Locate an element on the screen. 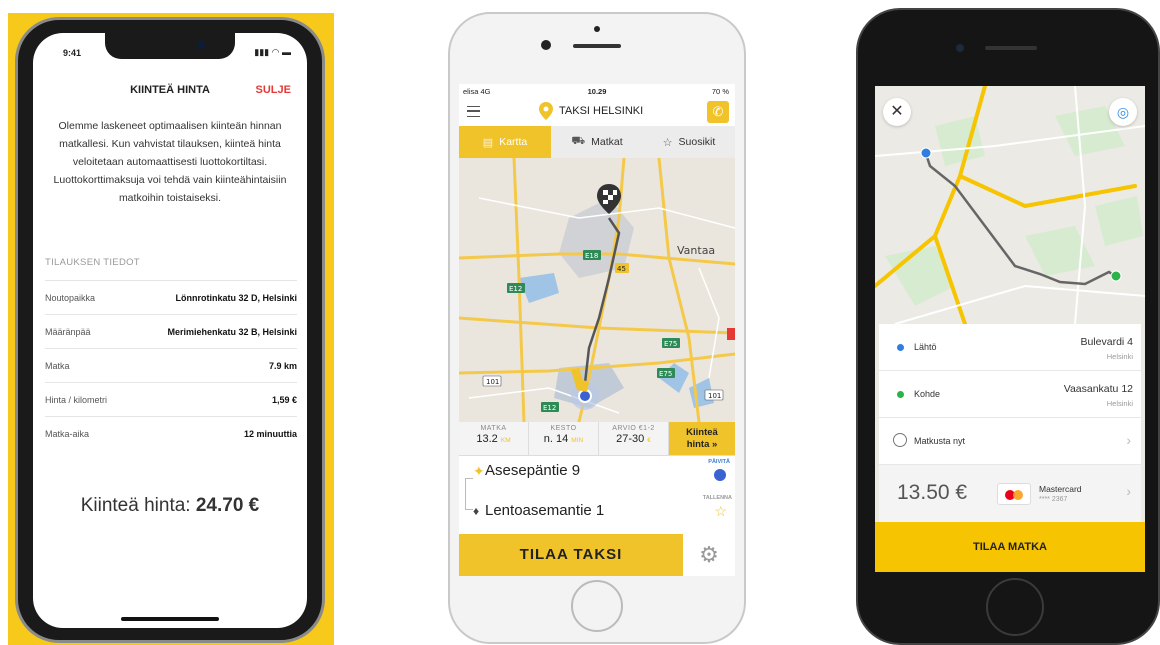  time-row: Matkusta nyt › is located at coordinates (1010, 441).